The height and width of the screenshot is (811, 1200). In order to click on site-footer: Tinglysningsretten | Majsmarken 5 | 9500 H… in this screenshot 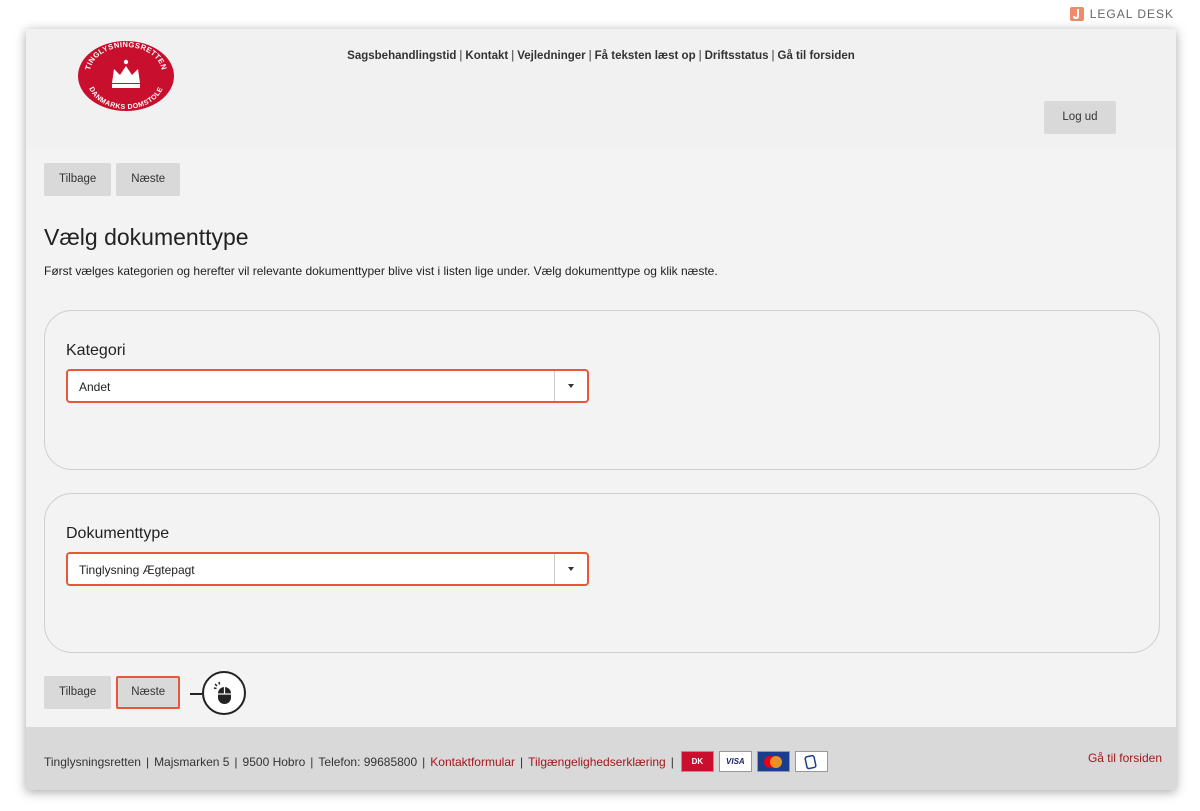, I will do `click(601, 758)`.